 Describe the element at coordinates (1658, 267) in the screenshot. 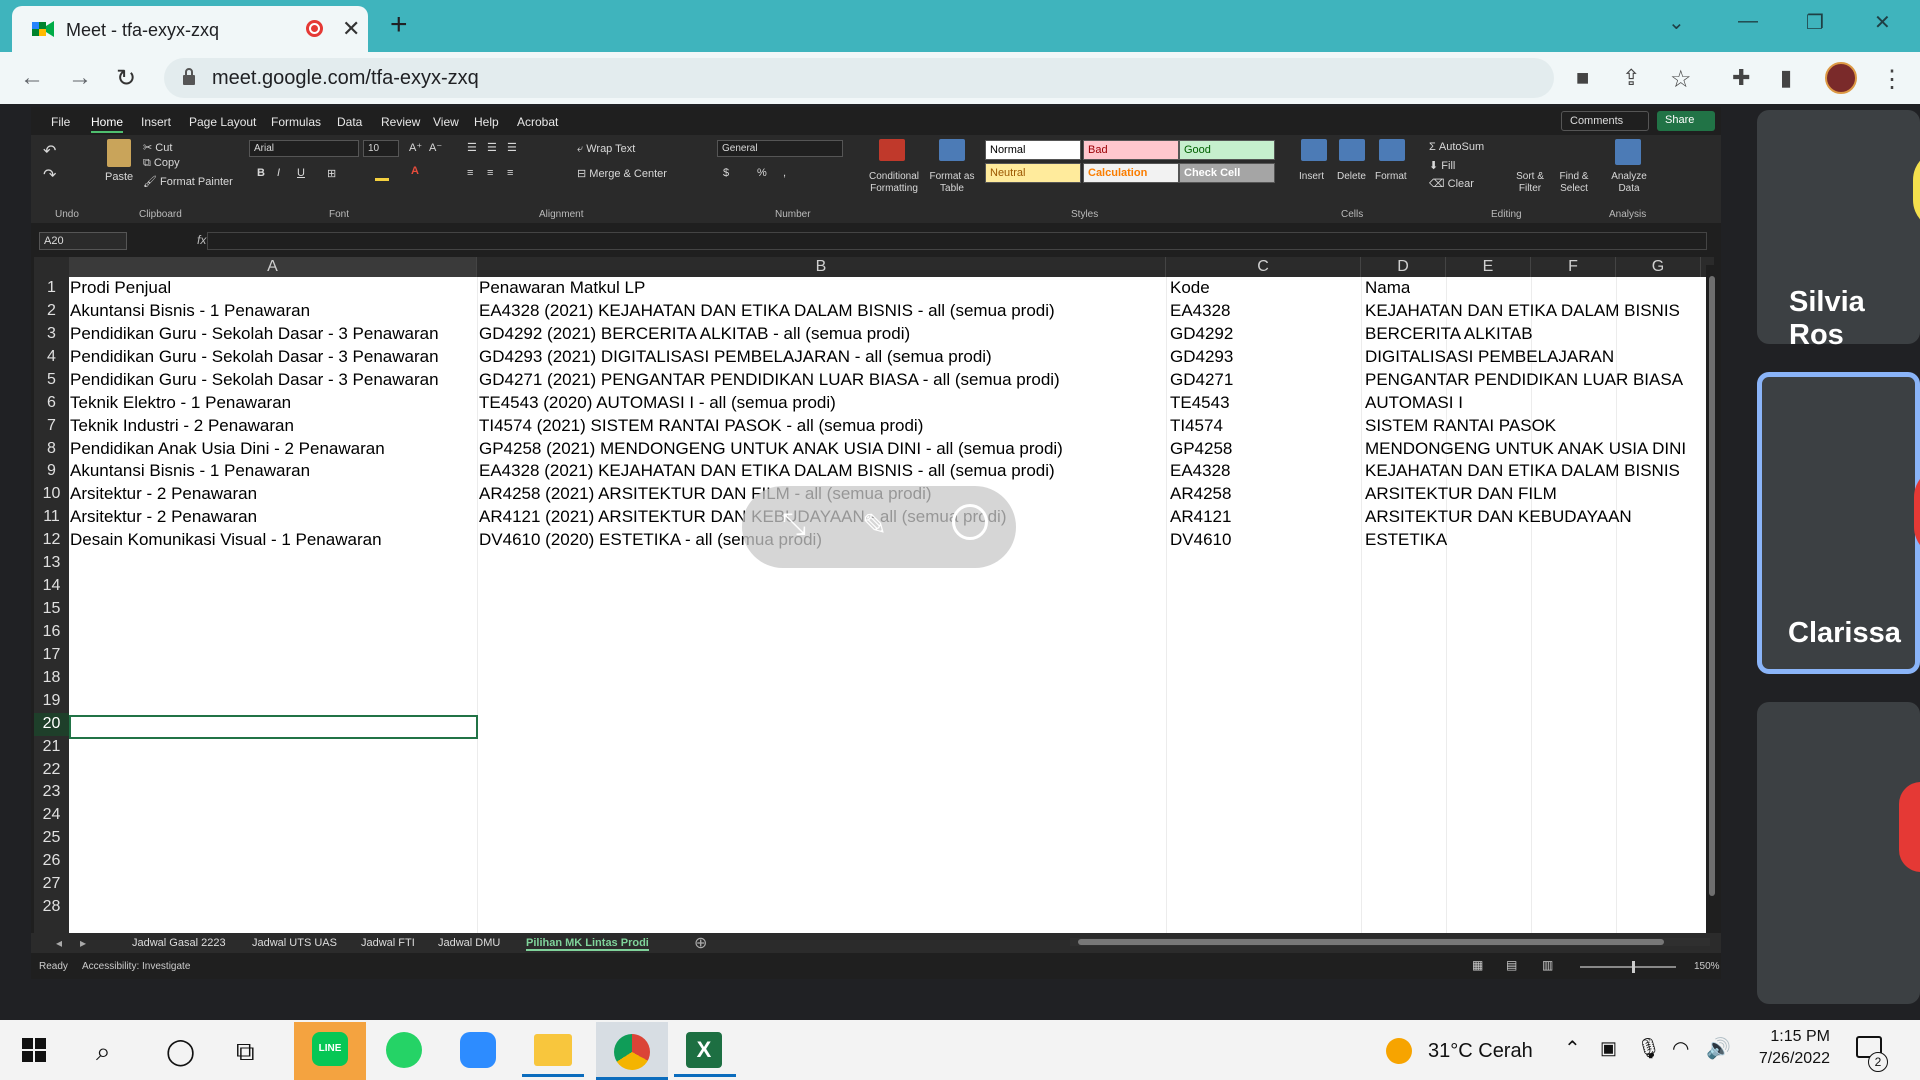

I see `column-header-g: G` at that location.